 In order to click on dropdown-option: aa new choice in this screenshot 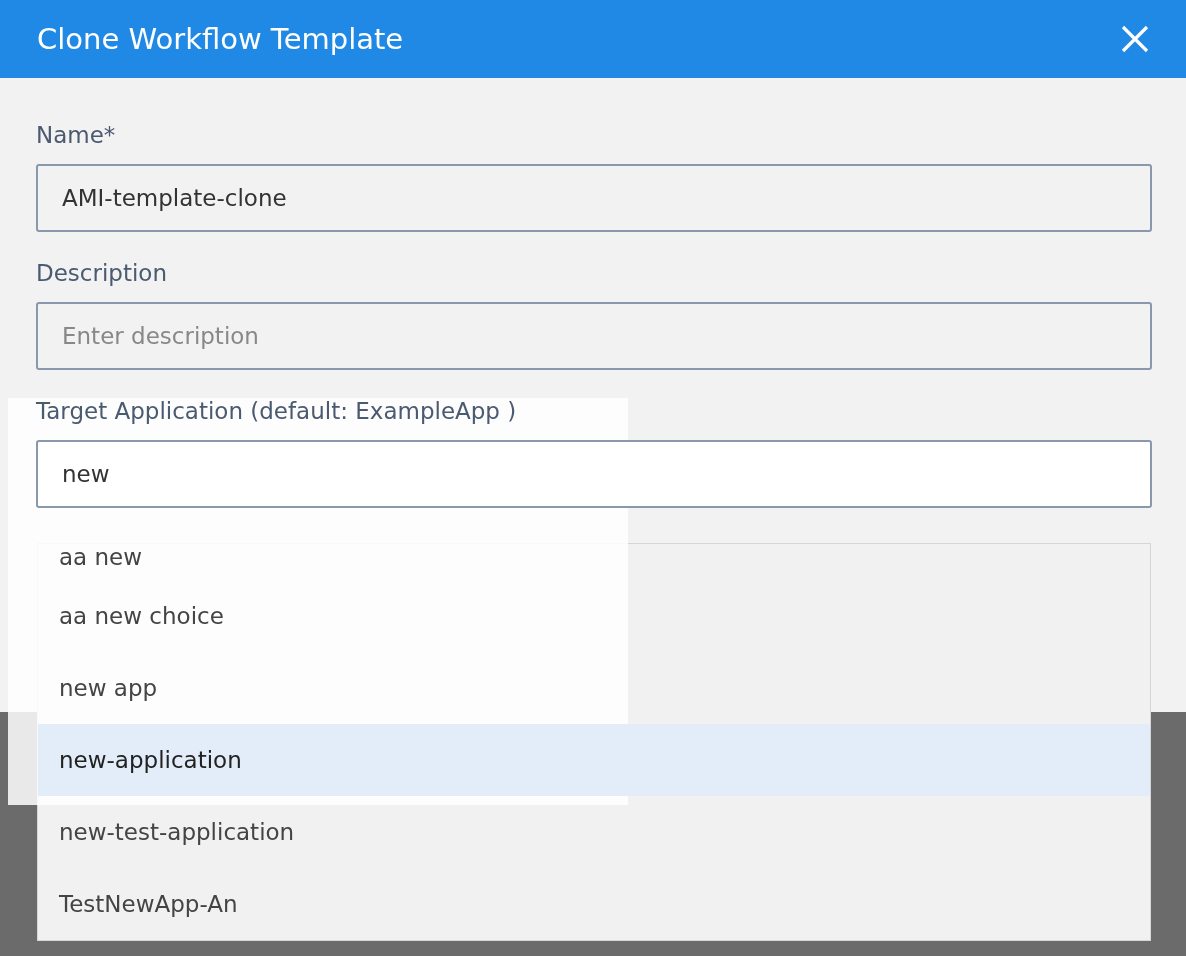, I will do `click(594, 616)`.